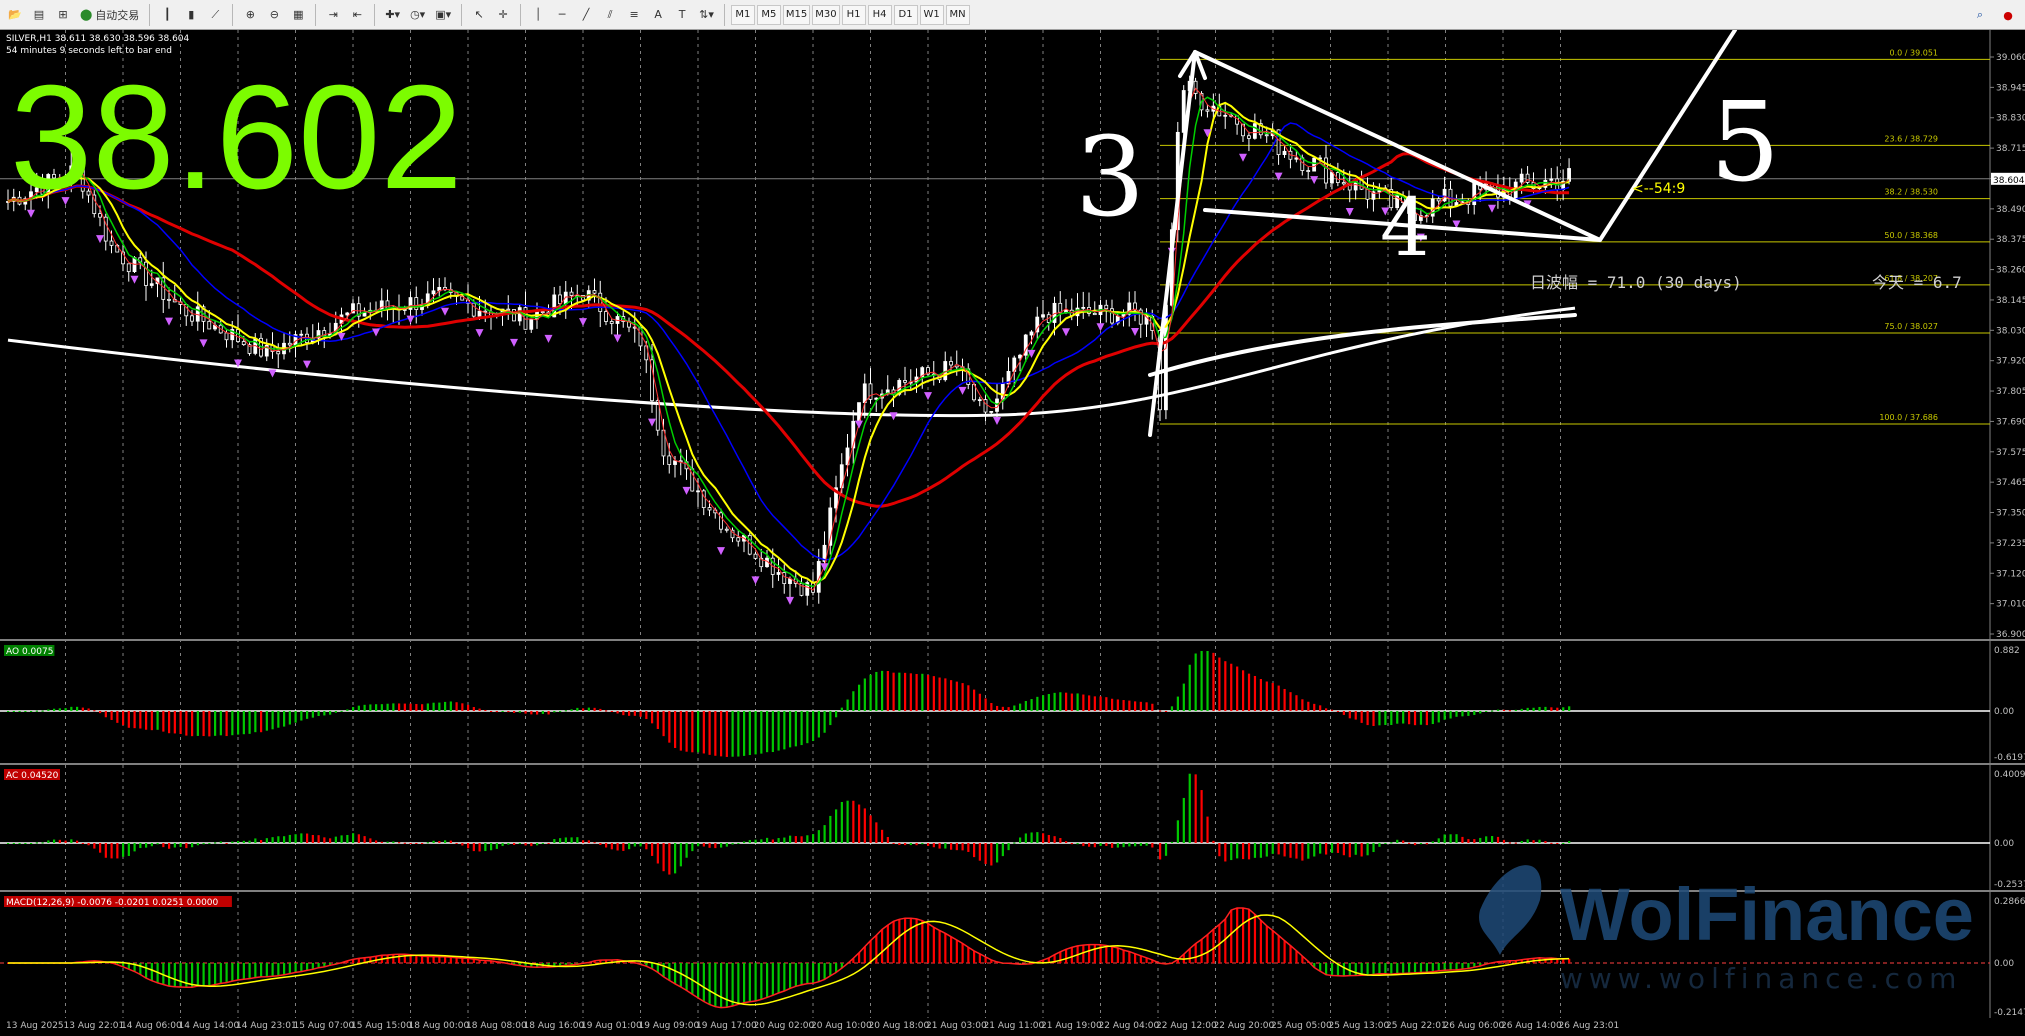 The width and height of the screenshot is (2025, 1036). I want to click on timeframe-h1: H1, so click(853, 14).